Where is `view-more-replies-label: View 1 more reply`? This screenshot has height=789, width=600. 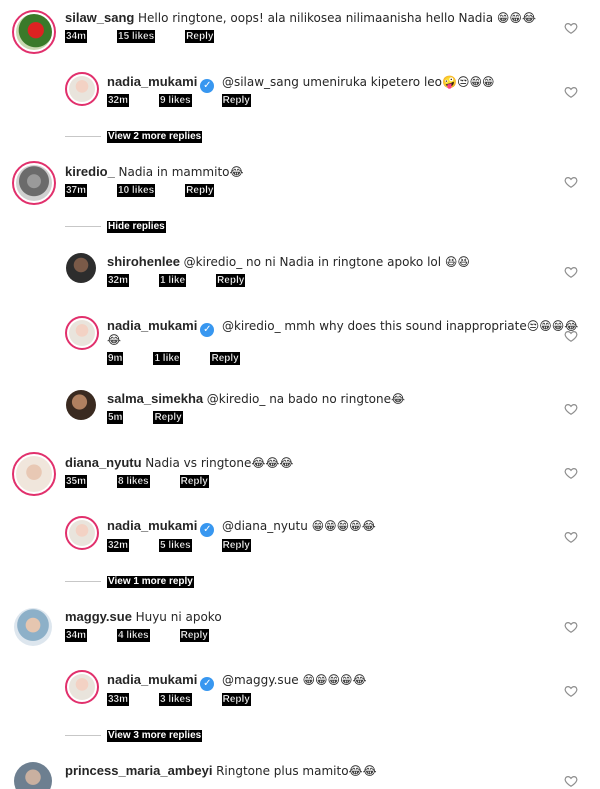
view-more-replies-label: View 1 more reply is located at coordinates (150, 582).